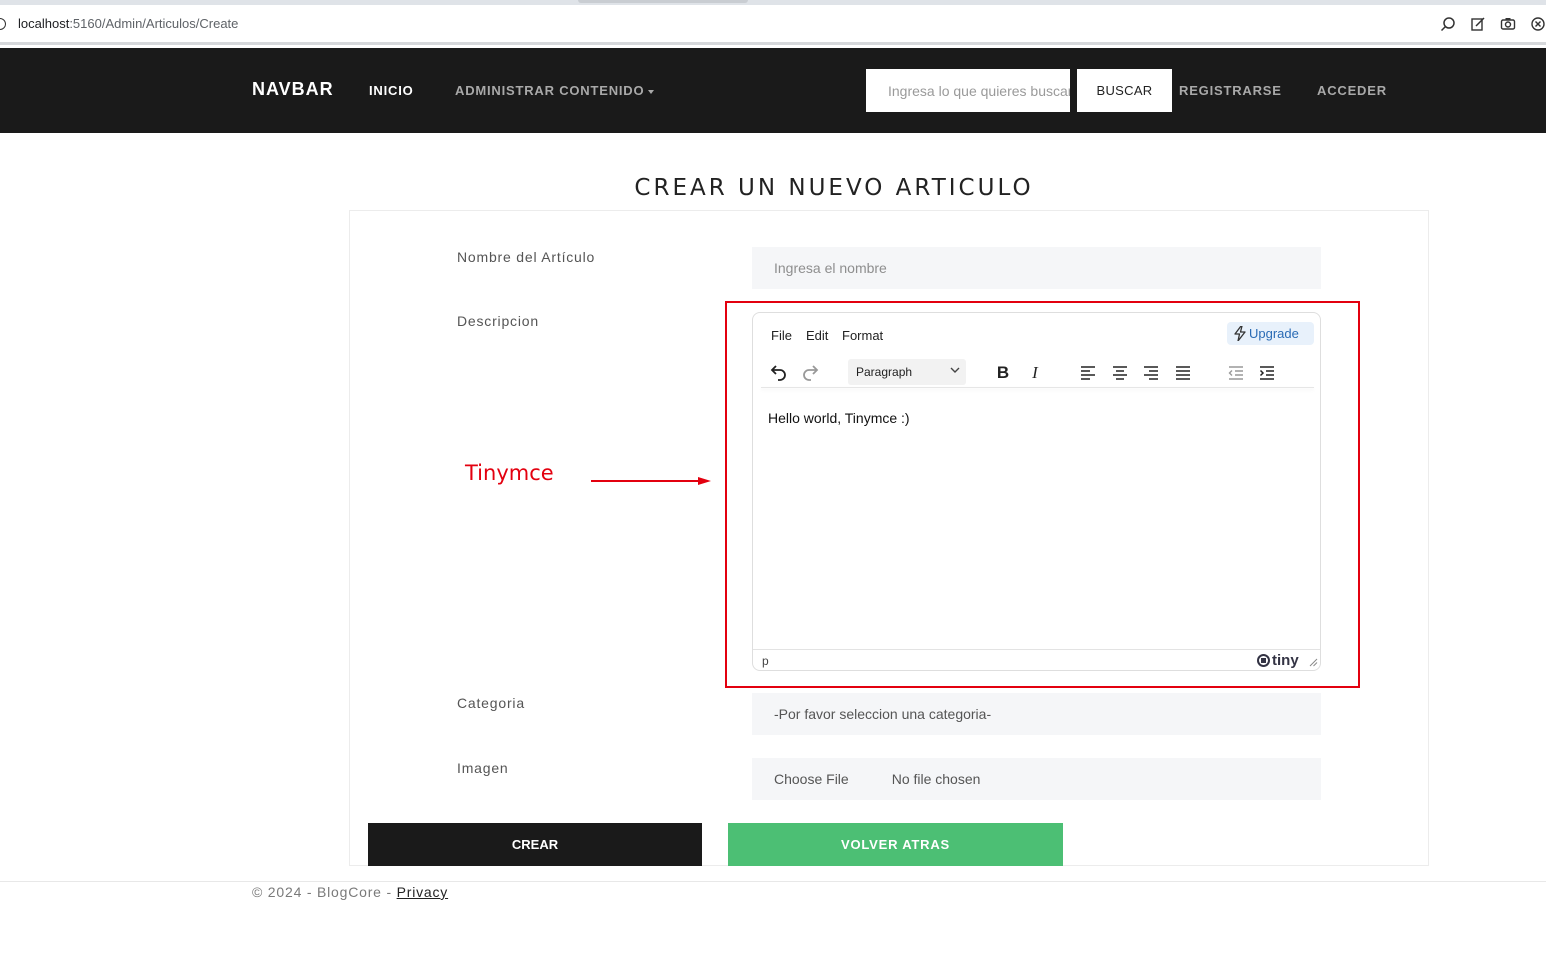  What do you see at coordinates (839, 418) in the screenshot?
I see `editor-content: Hello world, Tinymce :)` at bounding box center [839, 418].